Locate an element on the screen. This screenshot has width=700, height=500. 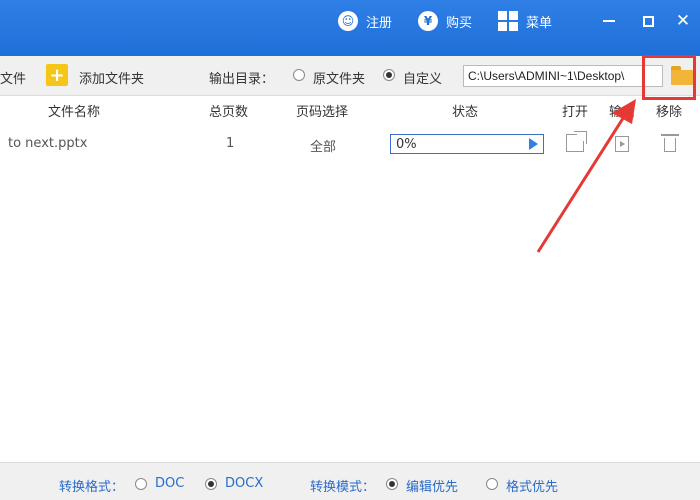
register-label: 注册 is located at coordinates (379, 23).